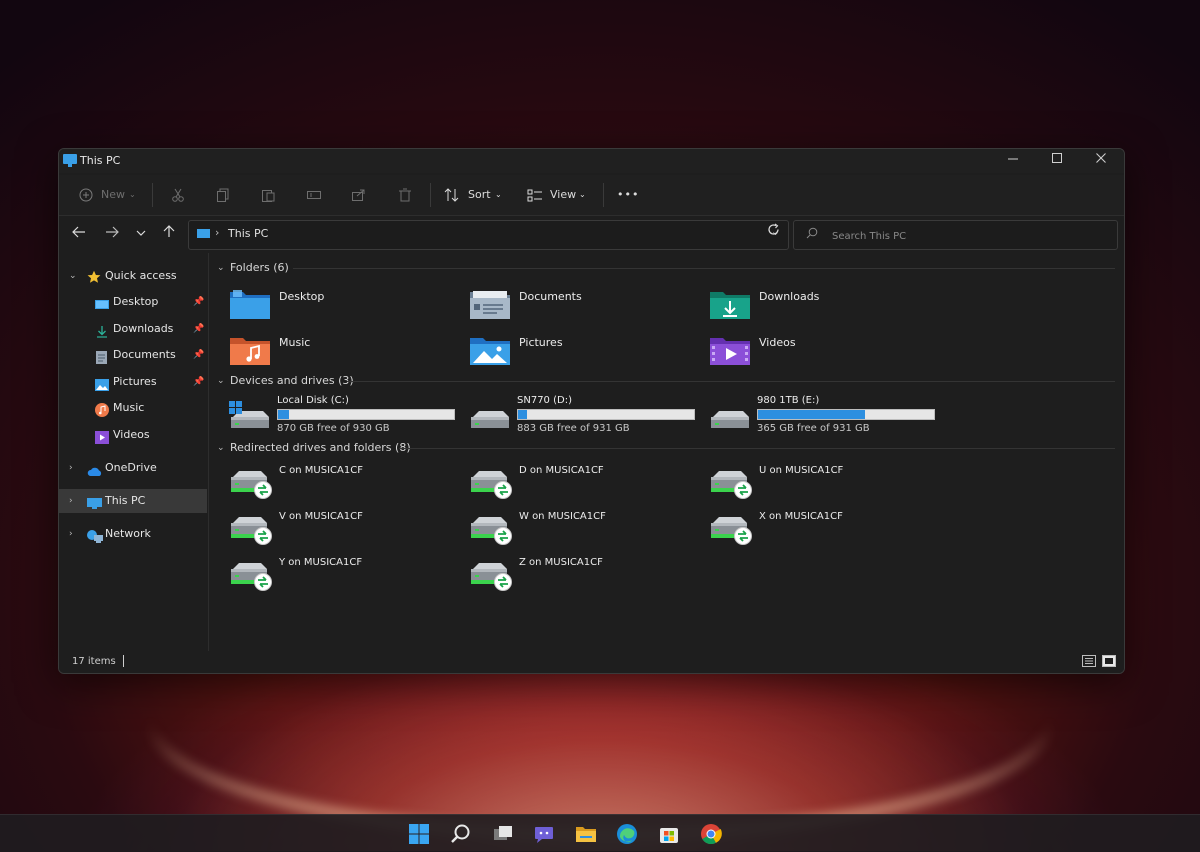 The width and height of the screenshot is (1200, 852). I want to click on search-input, so click(967, 236).